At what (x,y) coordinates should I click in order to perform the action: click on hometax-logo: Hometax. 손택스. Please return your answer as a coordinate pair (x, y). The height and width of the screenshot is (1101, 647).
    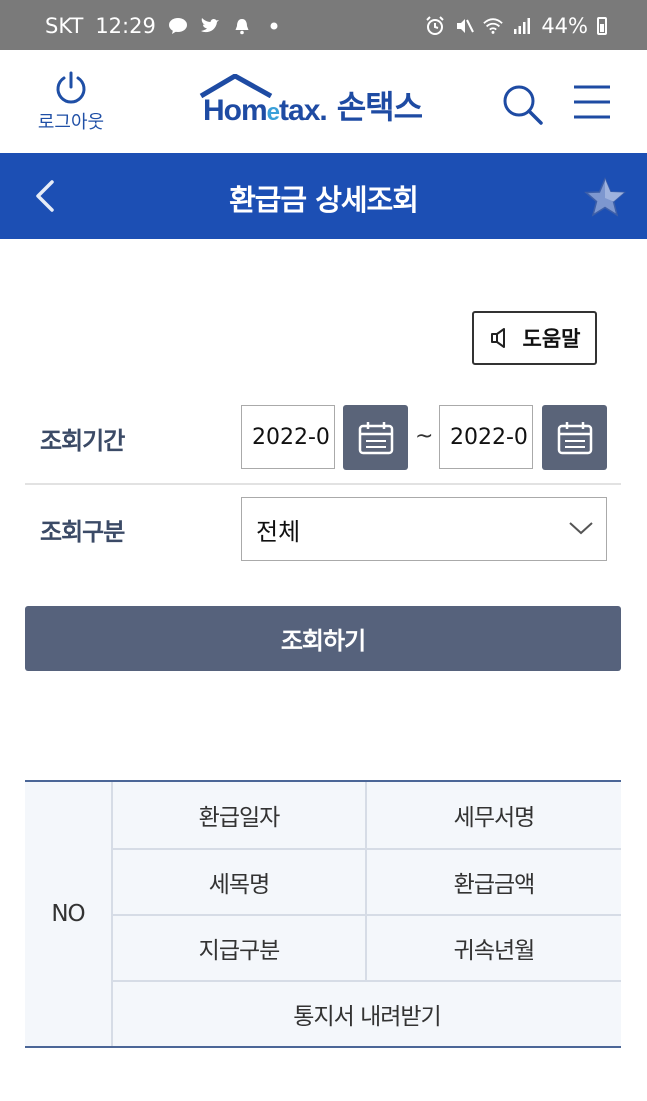
    Looking at the image, I should click on (311, 101).